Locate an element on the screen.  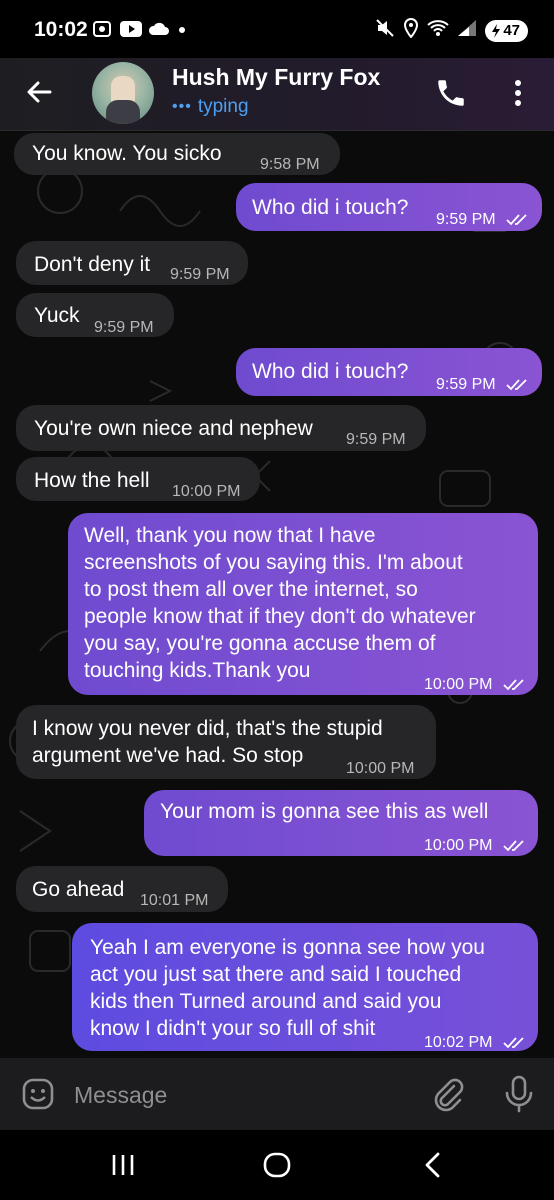
message-input is located at coordinates (239, 1095).